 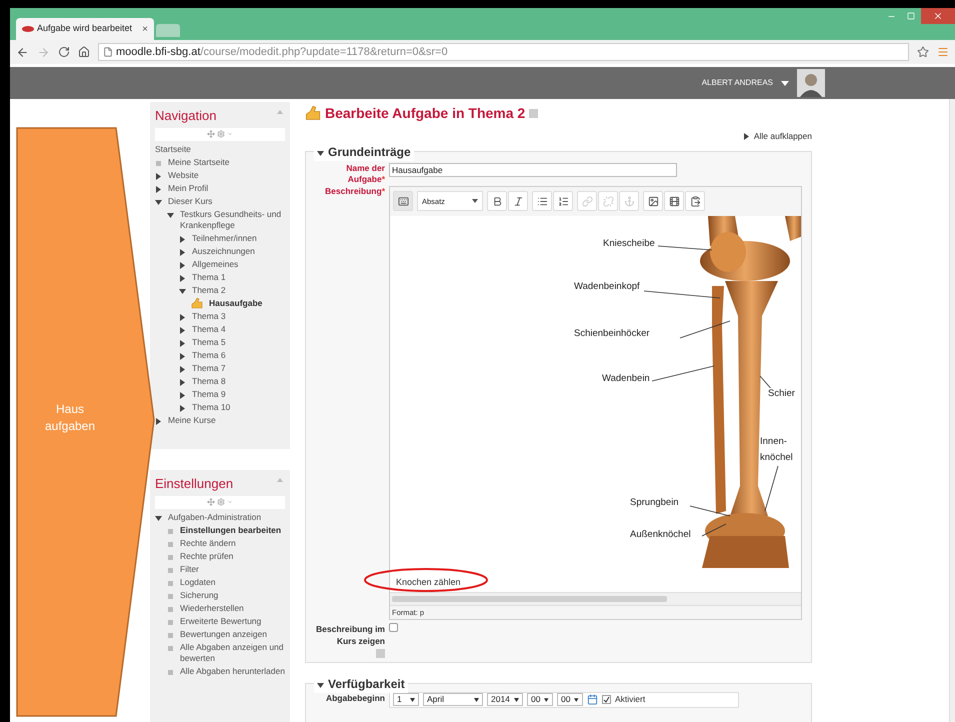 I want to click on nav-link: Rechte prüfen, so click(x=207, y=556).